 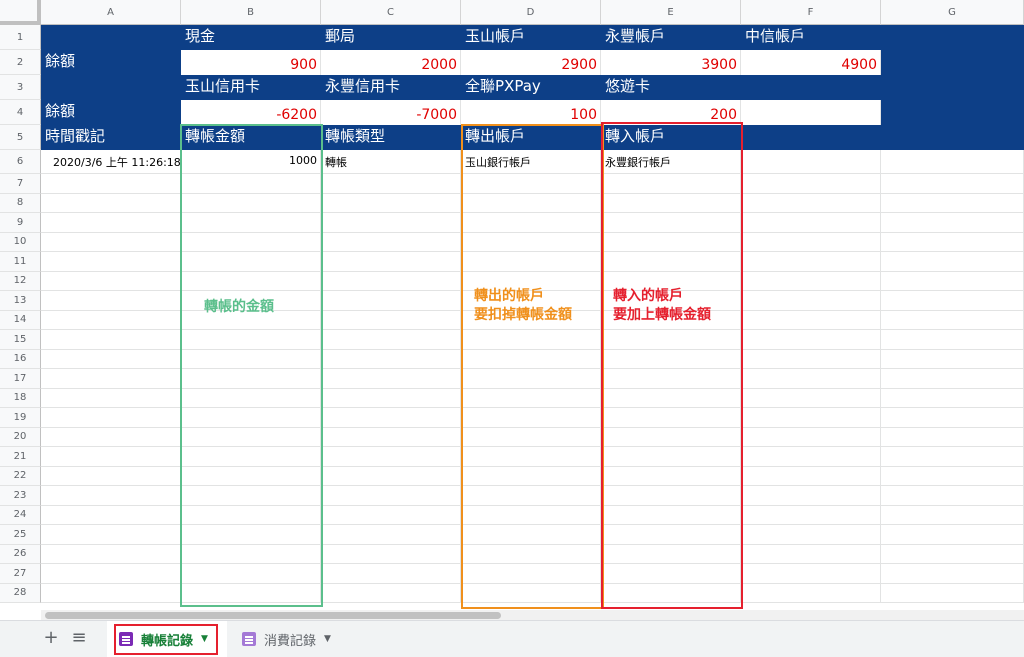 I want to click on row-header: 28, so click(x=20, y=593).